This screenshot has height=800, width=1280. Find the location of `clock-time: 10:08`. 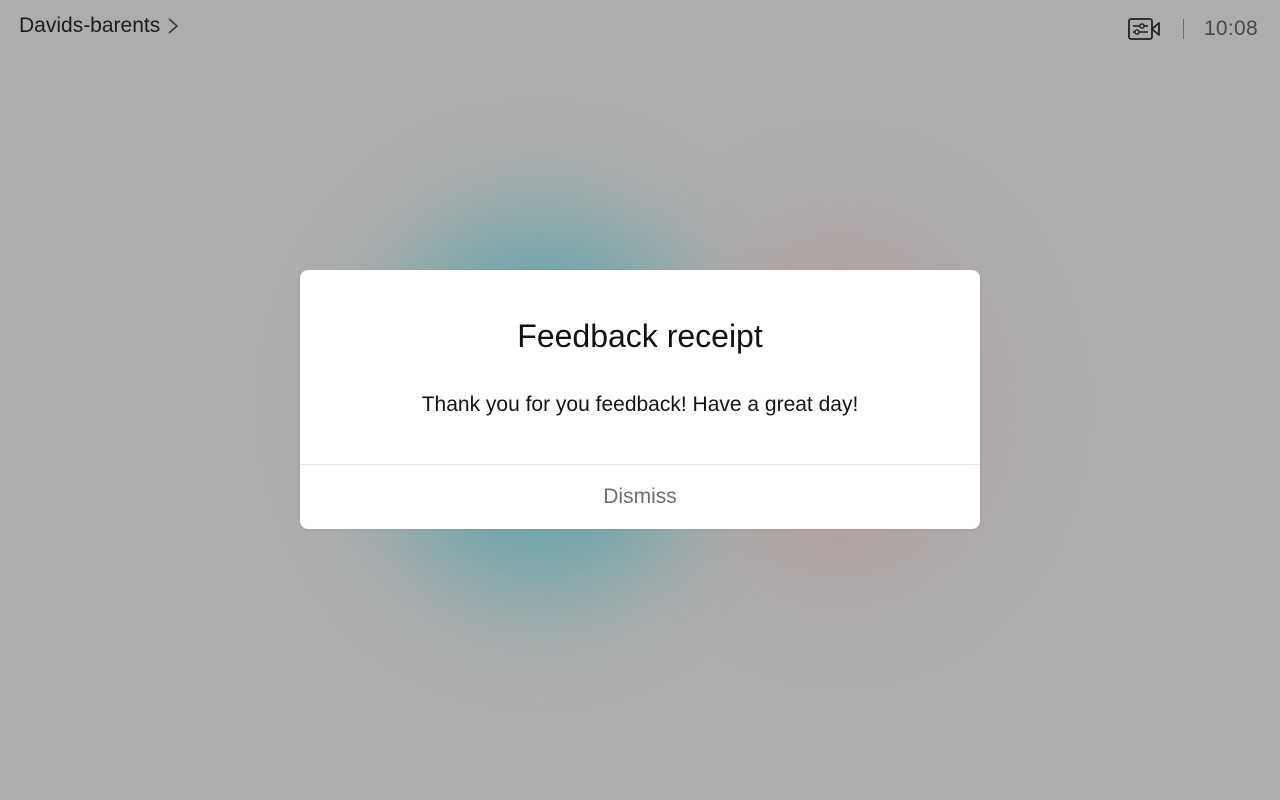

clock-time: 10:08 is located at coordinates (1230, 28).